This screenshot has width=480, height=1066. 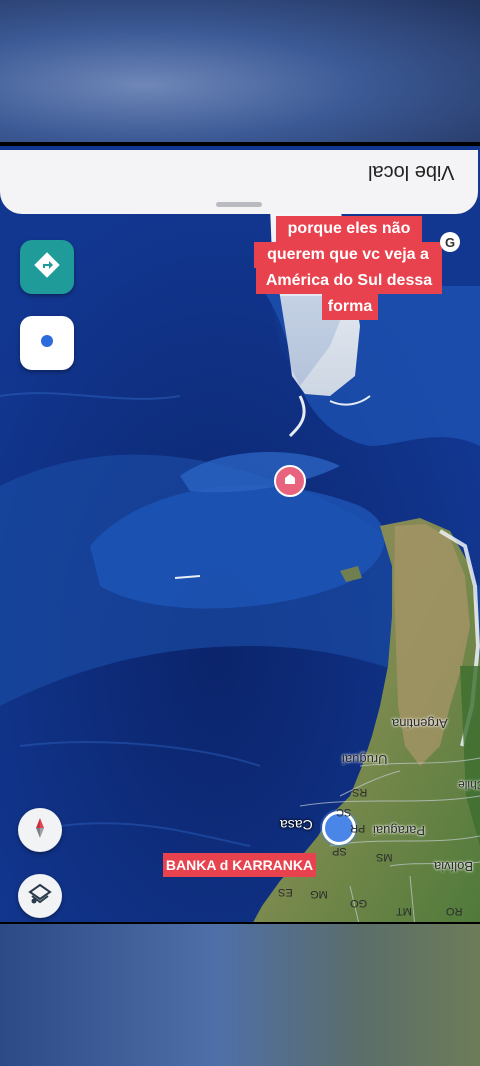 I want to click on state-code: RS, so click(x=360, y=792).